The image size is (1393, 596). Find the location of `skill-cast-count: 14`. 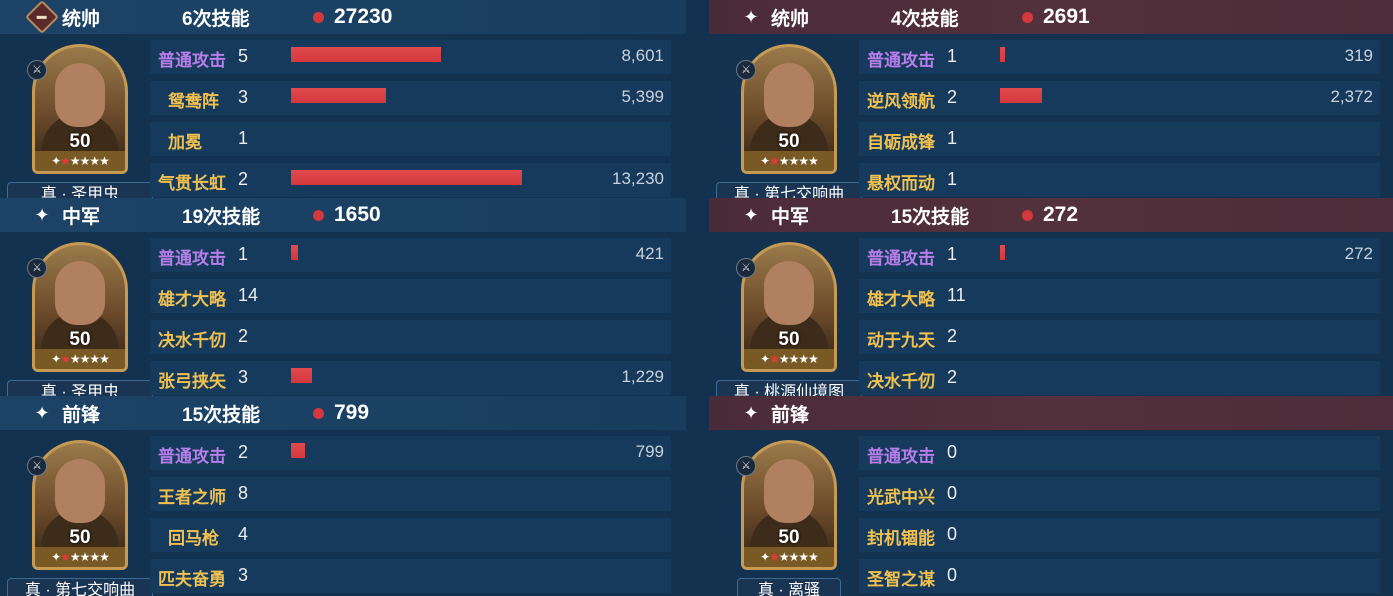

skill-cast-count: 14 is located at coordinates (248, 295).